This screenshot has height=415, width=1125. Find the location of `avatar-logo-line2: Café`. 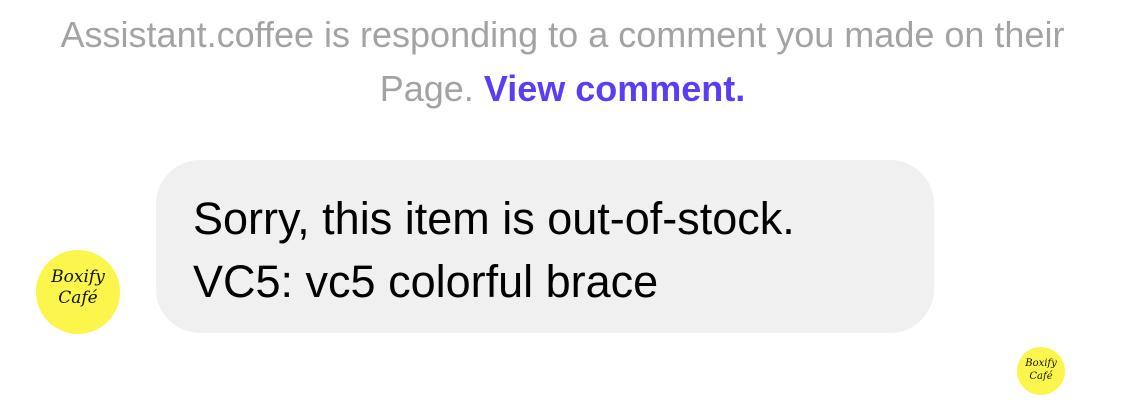

avatar-logo-line2: Café is located at coordinates (78, 298).